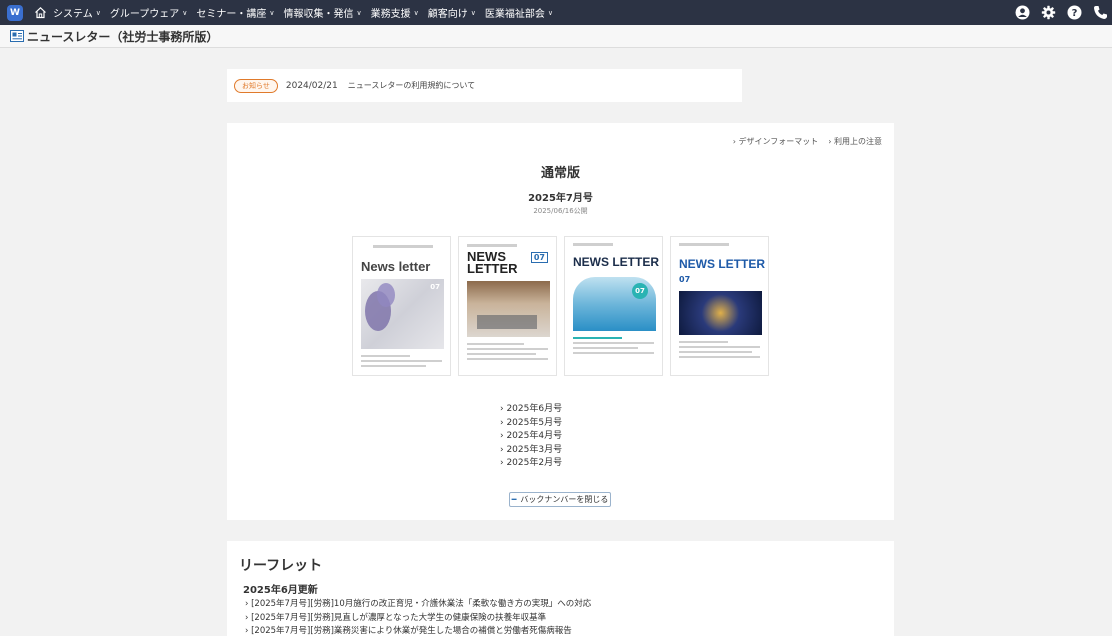  What do you see at coordinates (556, 36) in the screenshot?
I see `page-title-bar: ニュースレター（社労士事務所版）` at bounding box center [556, 36].